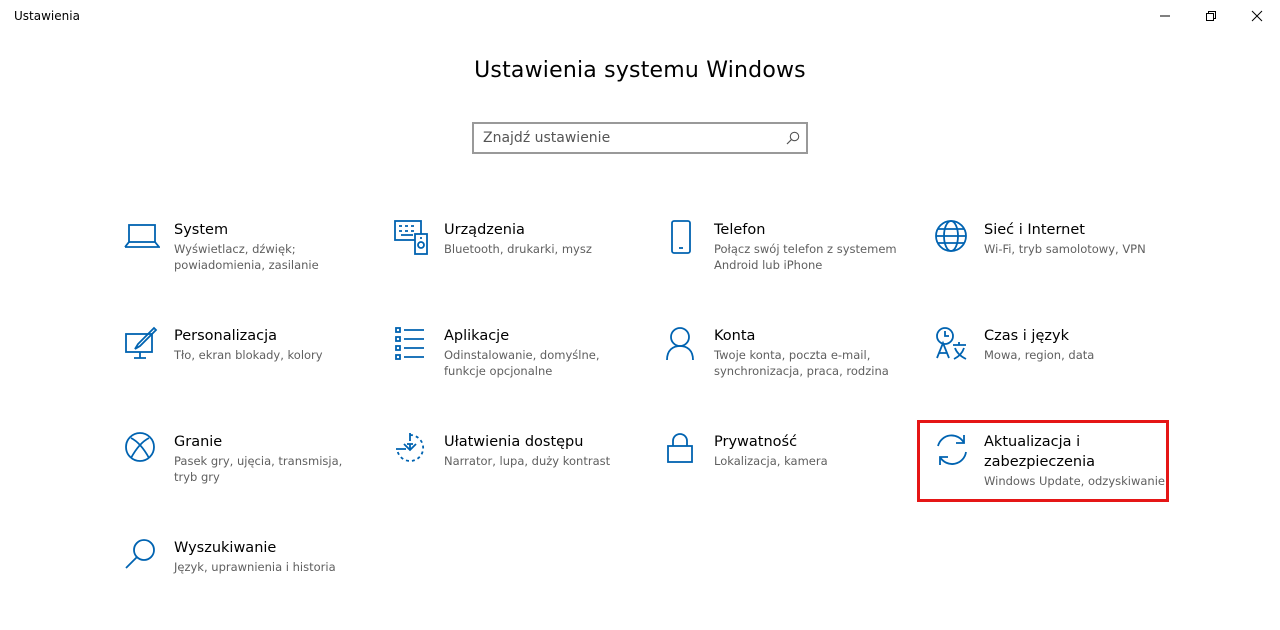 The width and height of the screenshot is (1280, 630). I want to click on category-name: Aplikacje, so click(477, 336).